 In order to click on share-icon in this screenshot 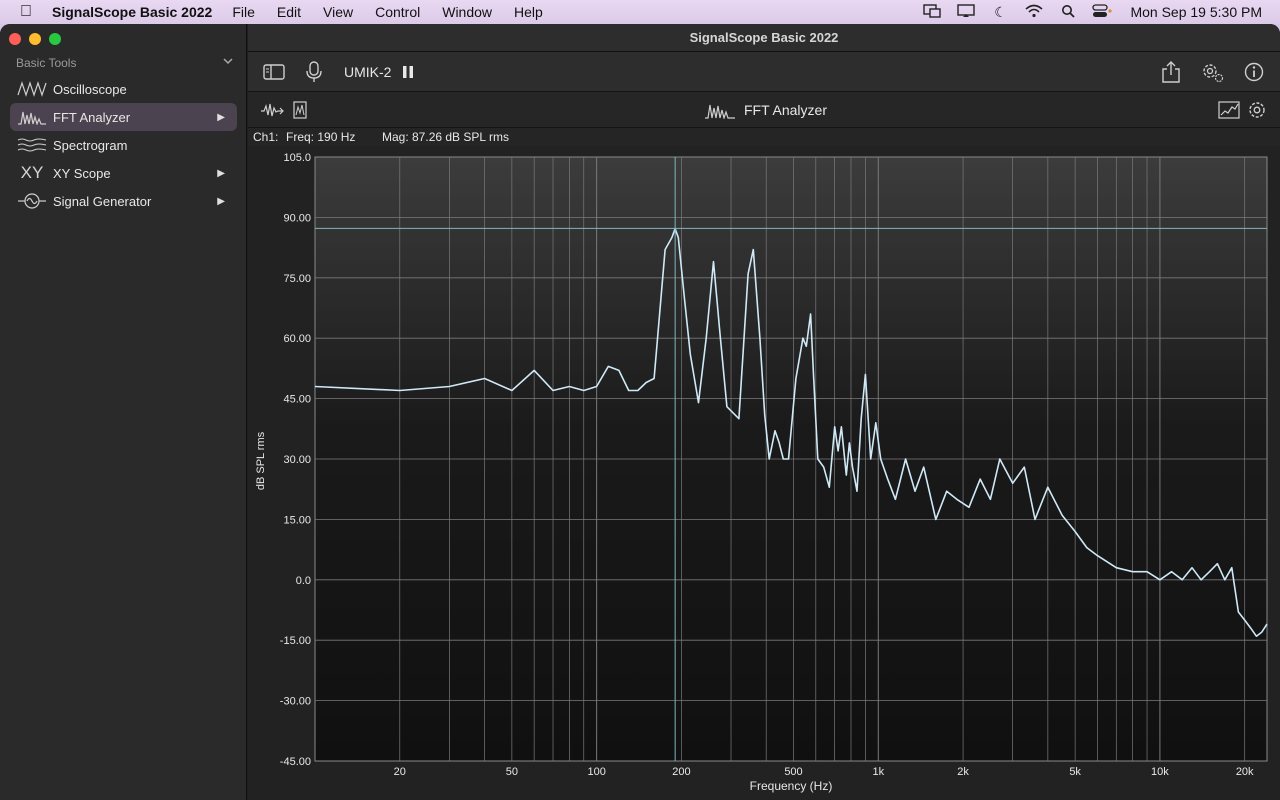, I will do `click(1171, 72)`.